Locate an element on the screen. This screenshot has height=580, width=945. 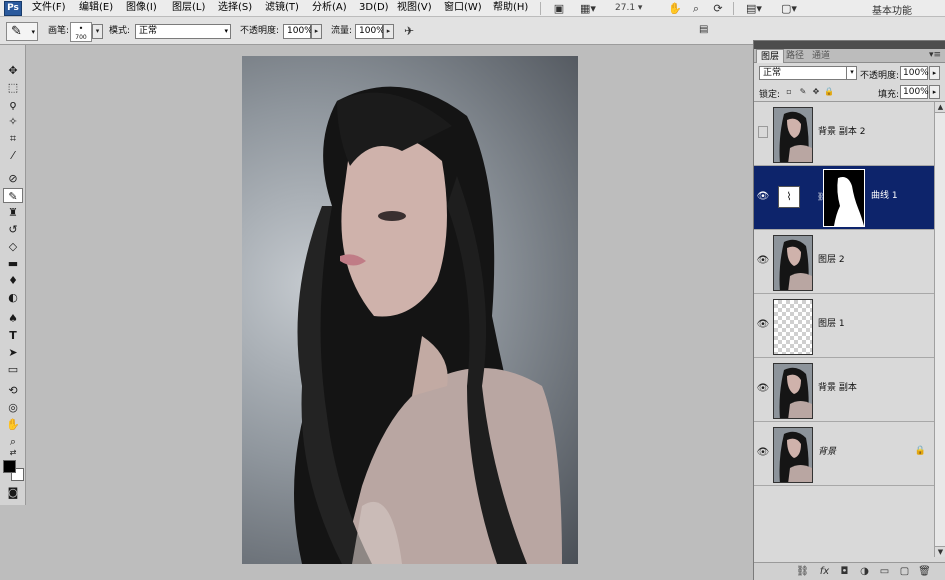
workspace-switcher: 基本功能 is located at coordinates (892, 9).